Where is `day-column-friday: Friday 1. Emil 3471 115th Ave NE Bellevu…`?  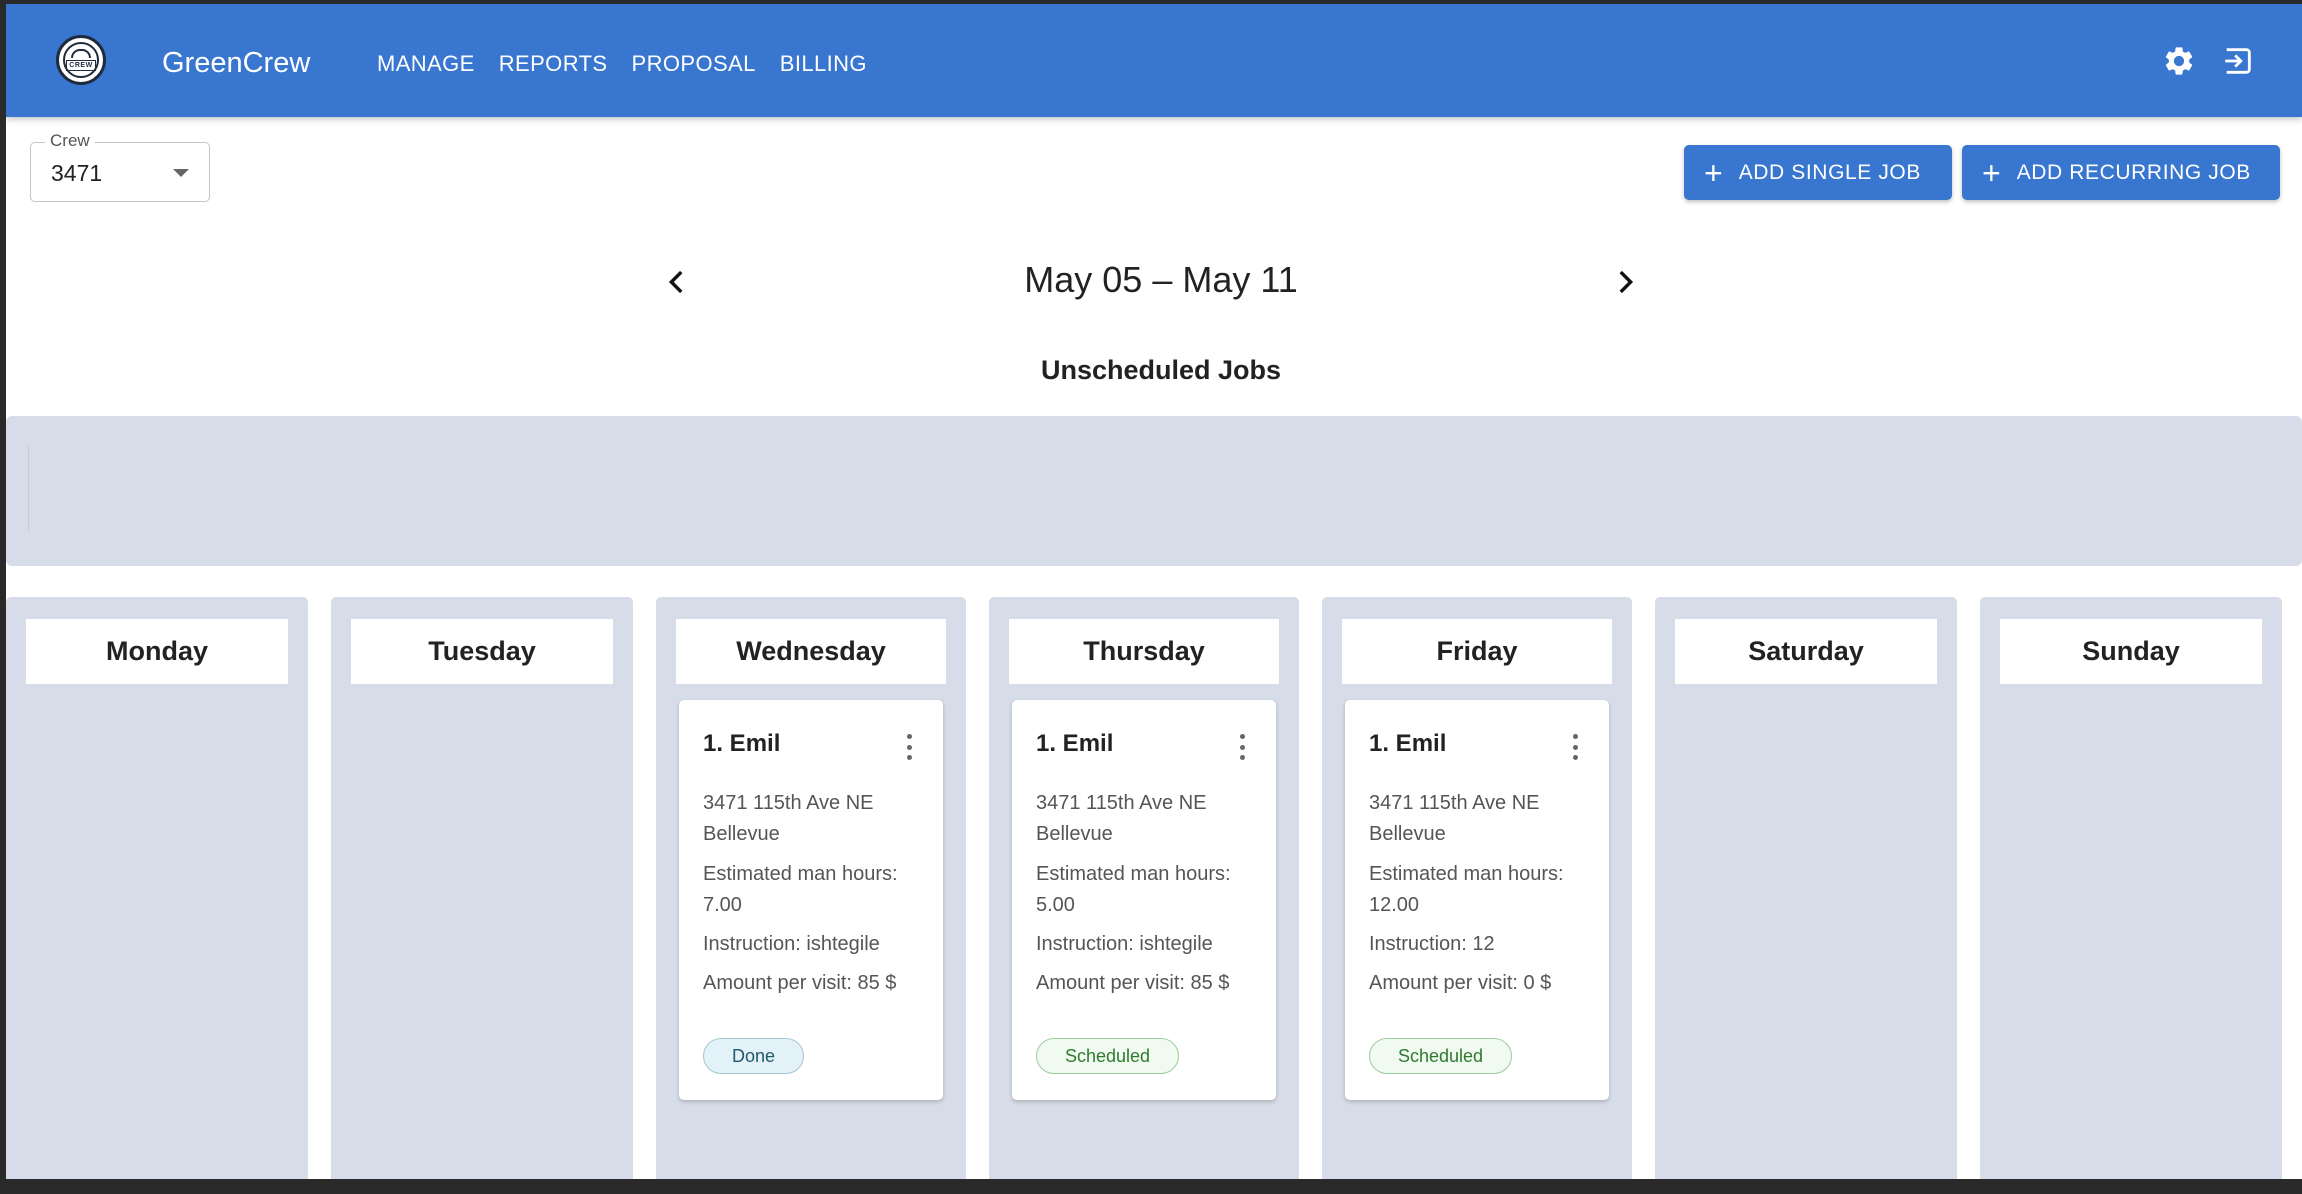
day-column-friday: Friday 1. Emil 3471 115th Ave NE Bellevu… is located at coordinates (1477, 888).